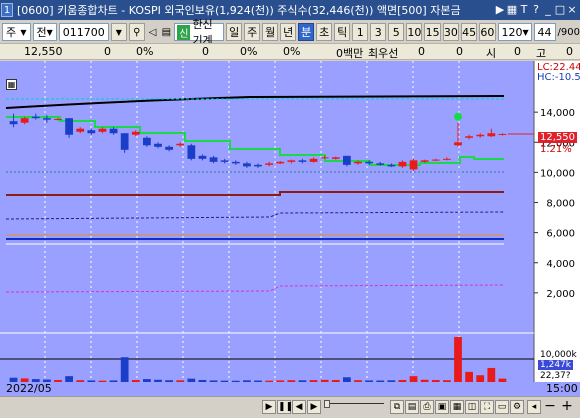 The width and height of the screenshot is (580, 418). Describe the element at coordinates (360, 32) in the screenshot. I see `interval-1: 1` at that location.